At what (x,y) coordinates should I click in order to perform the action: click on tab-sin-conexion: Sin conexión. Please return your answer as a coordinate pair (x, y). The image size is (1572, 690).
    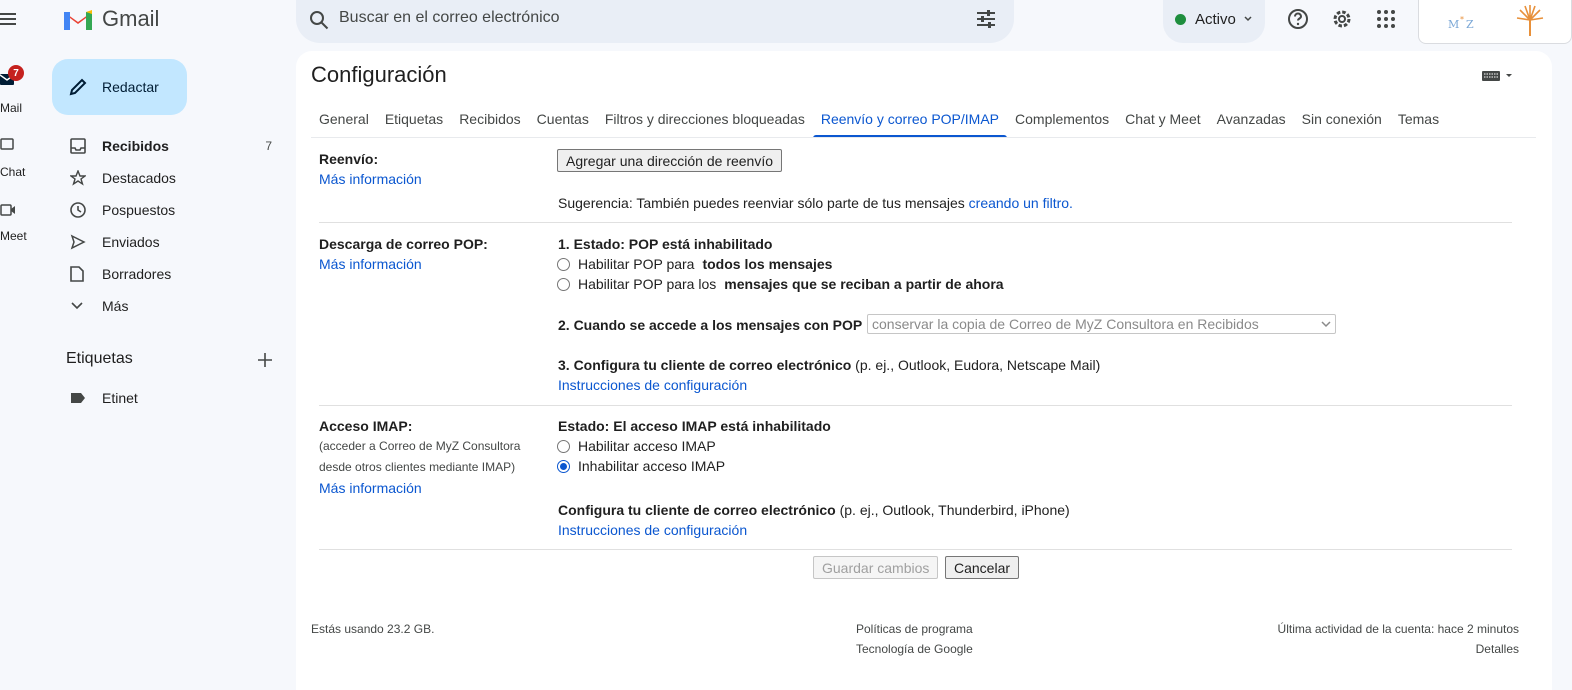
    Looking at the image, I should click on (1342, 119).